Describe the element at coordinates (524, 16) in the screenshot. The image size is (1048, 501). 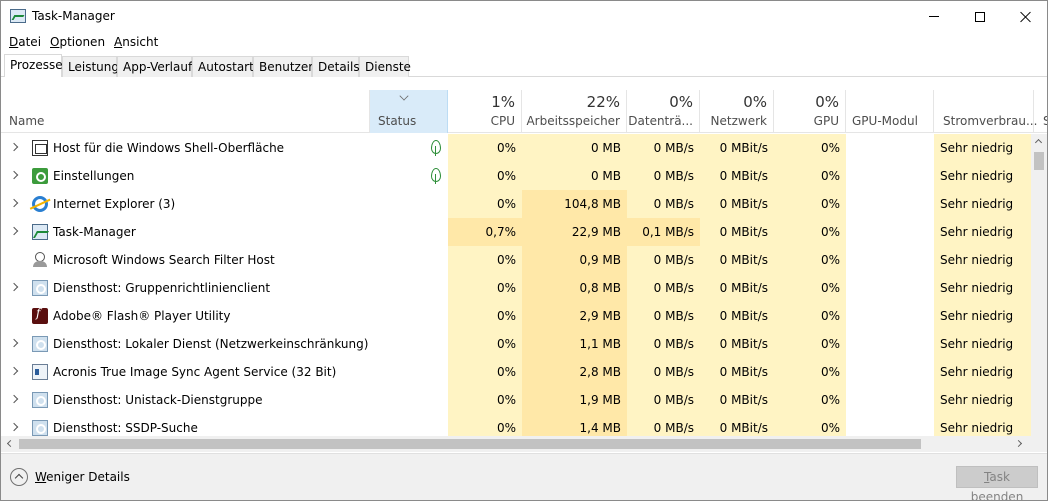
I see `title-bar: Task-Manager` at that location.